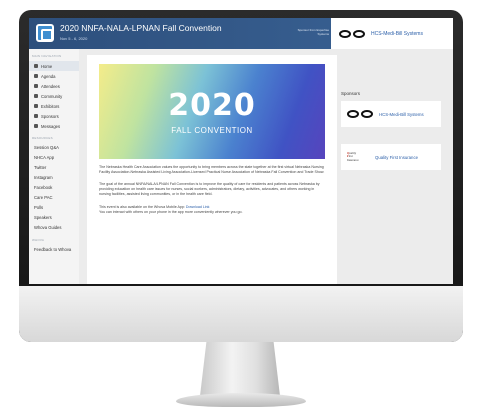 The image size is (481, 415). Describe the element at coordinates (74, 38) in the screenshot. I see `event-dates: Nov 5 - 6, 2020` at that location.